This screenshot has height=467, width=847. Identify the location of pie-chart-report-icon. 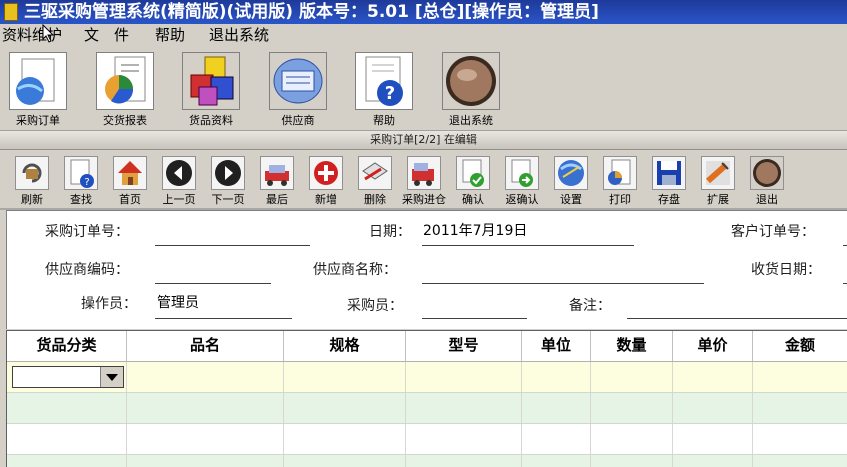
(125, 81).